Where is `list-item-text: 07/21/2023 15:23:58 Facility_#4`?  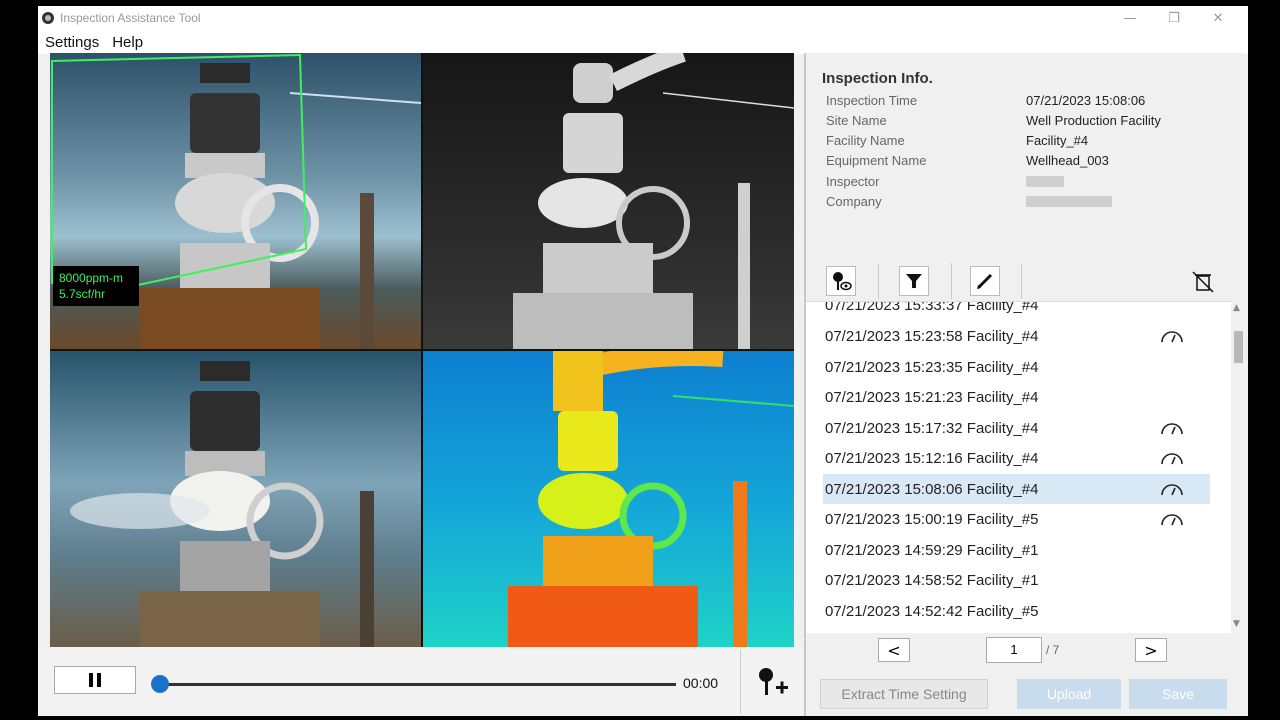 list-item-text: 07/21/2023 15:23:58 Facility_#4 is located at coordinates (932, 336).